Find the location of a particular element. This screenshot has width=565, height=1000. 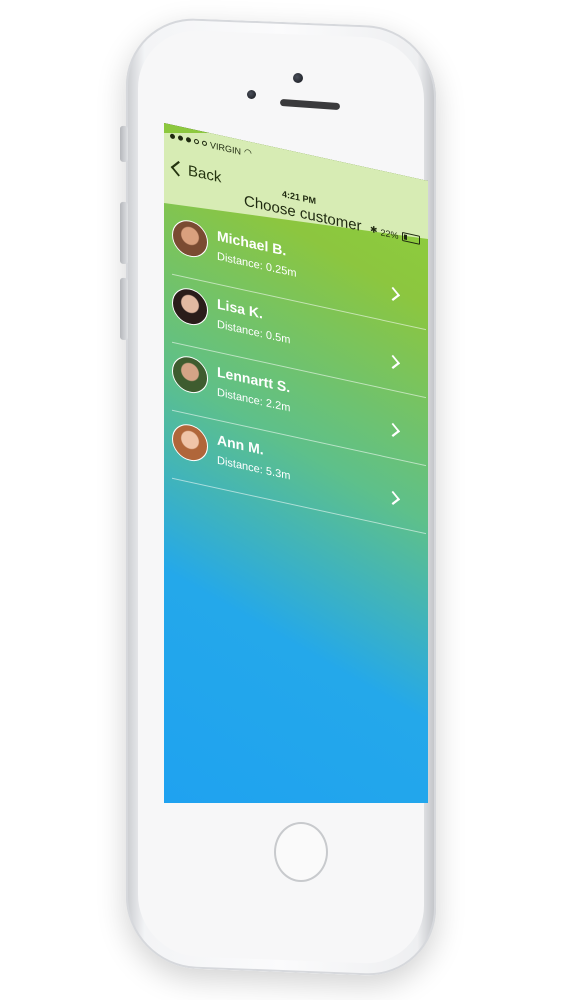

mute-switch is located at coordinates (124, 144).